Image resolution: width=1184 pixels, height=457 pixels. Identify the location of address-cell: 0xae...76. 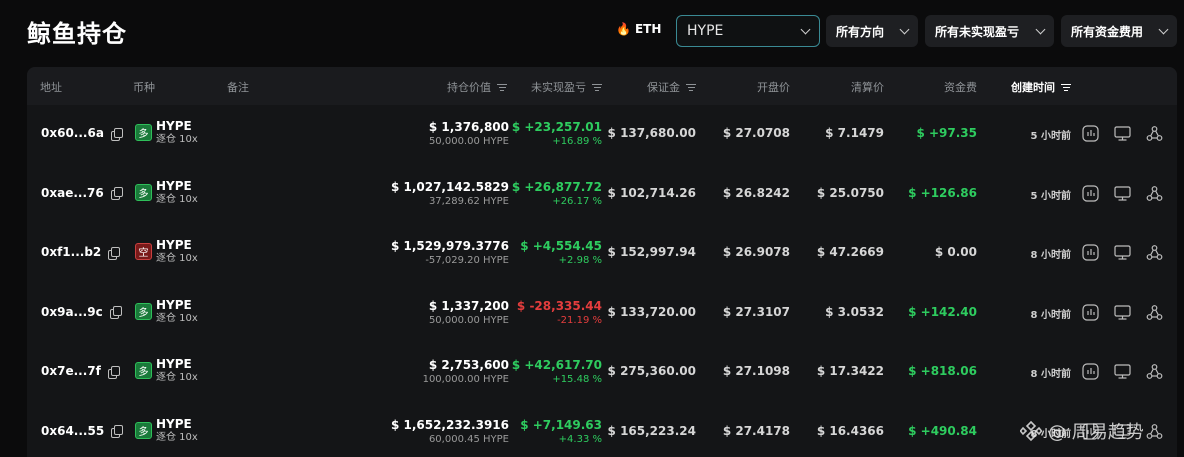
(82, 192).